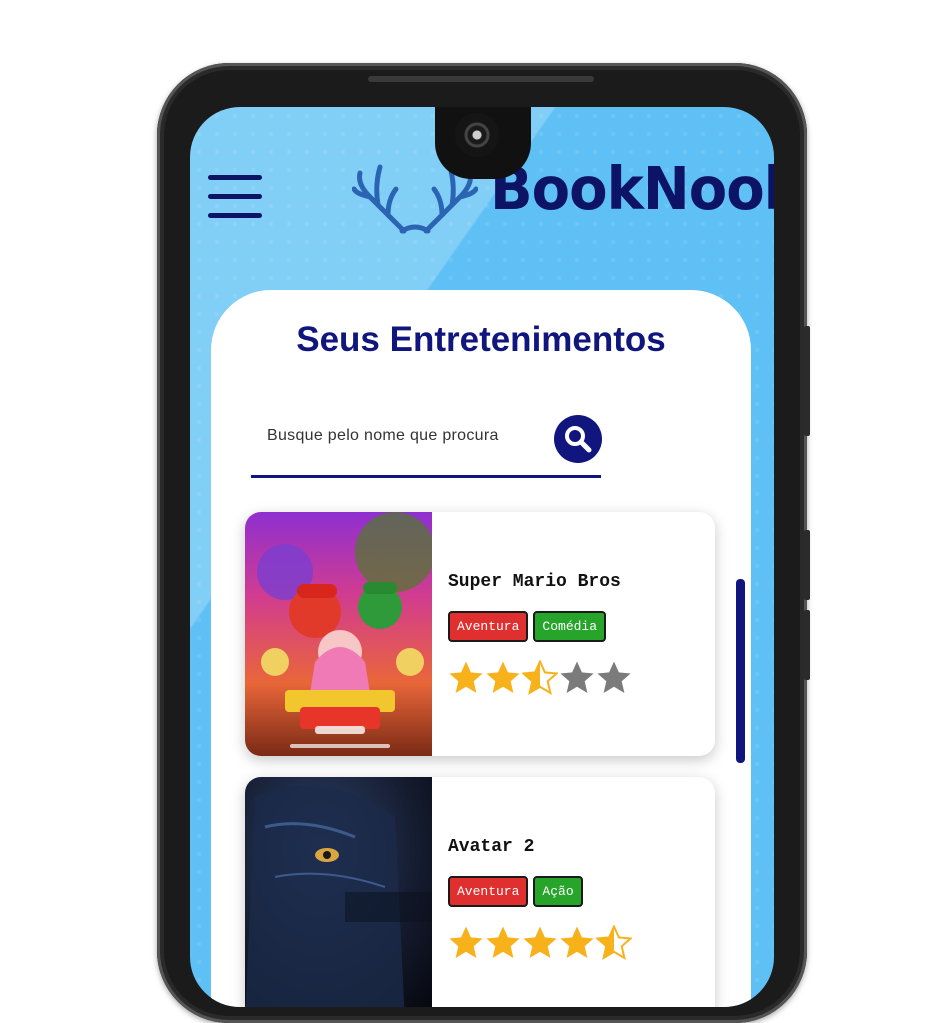  I want to click on entertainment-card: Super Mario Bros Aventura Comédia, so click(480, 634).